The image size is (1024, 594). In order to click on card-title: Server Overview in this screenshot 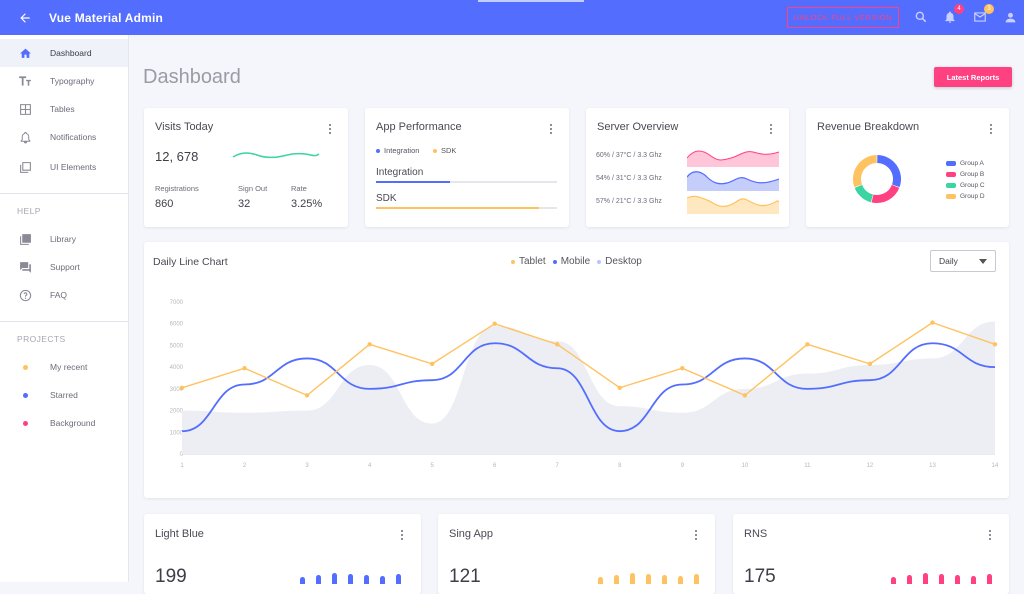, I will do `click(638, 127)`.